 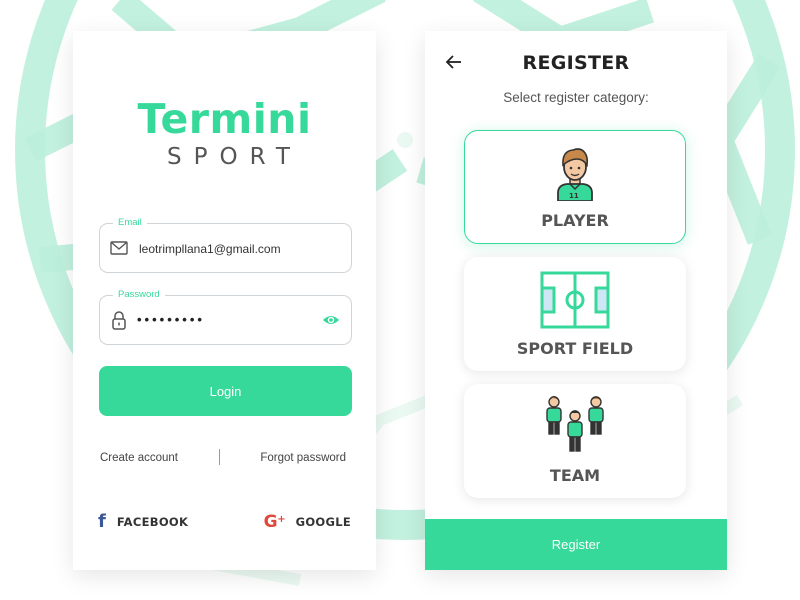 I want to click on facebook-label: FACEBOOK, so click(x=152, y=522).